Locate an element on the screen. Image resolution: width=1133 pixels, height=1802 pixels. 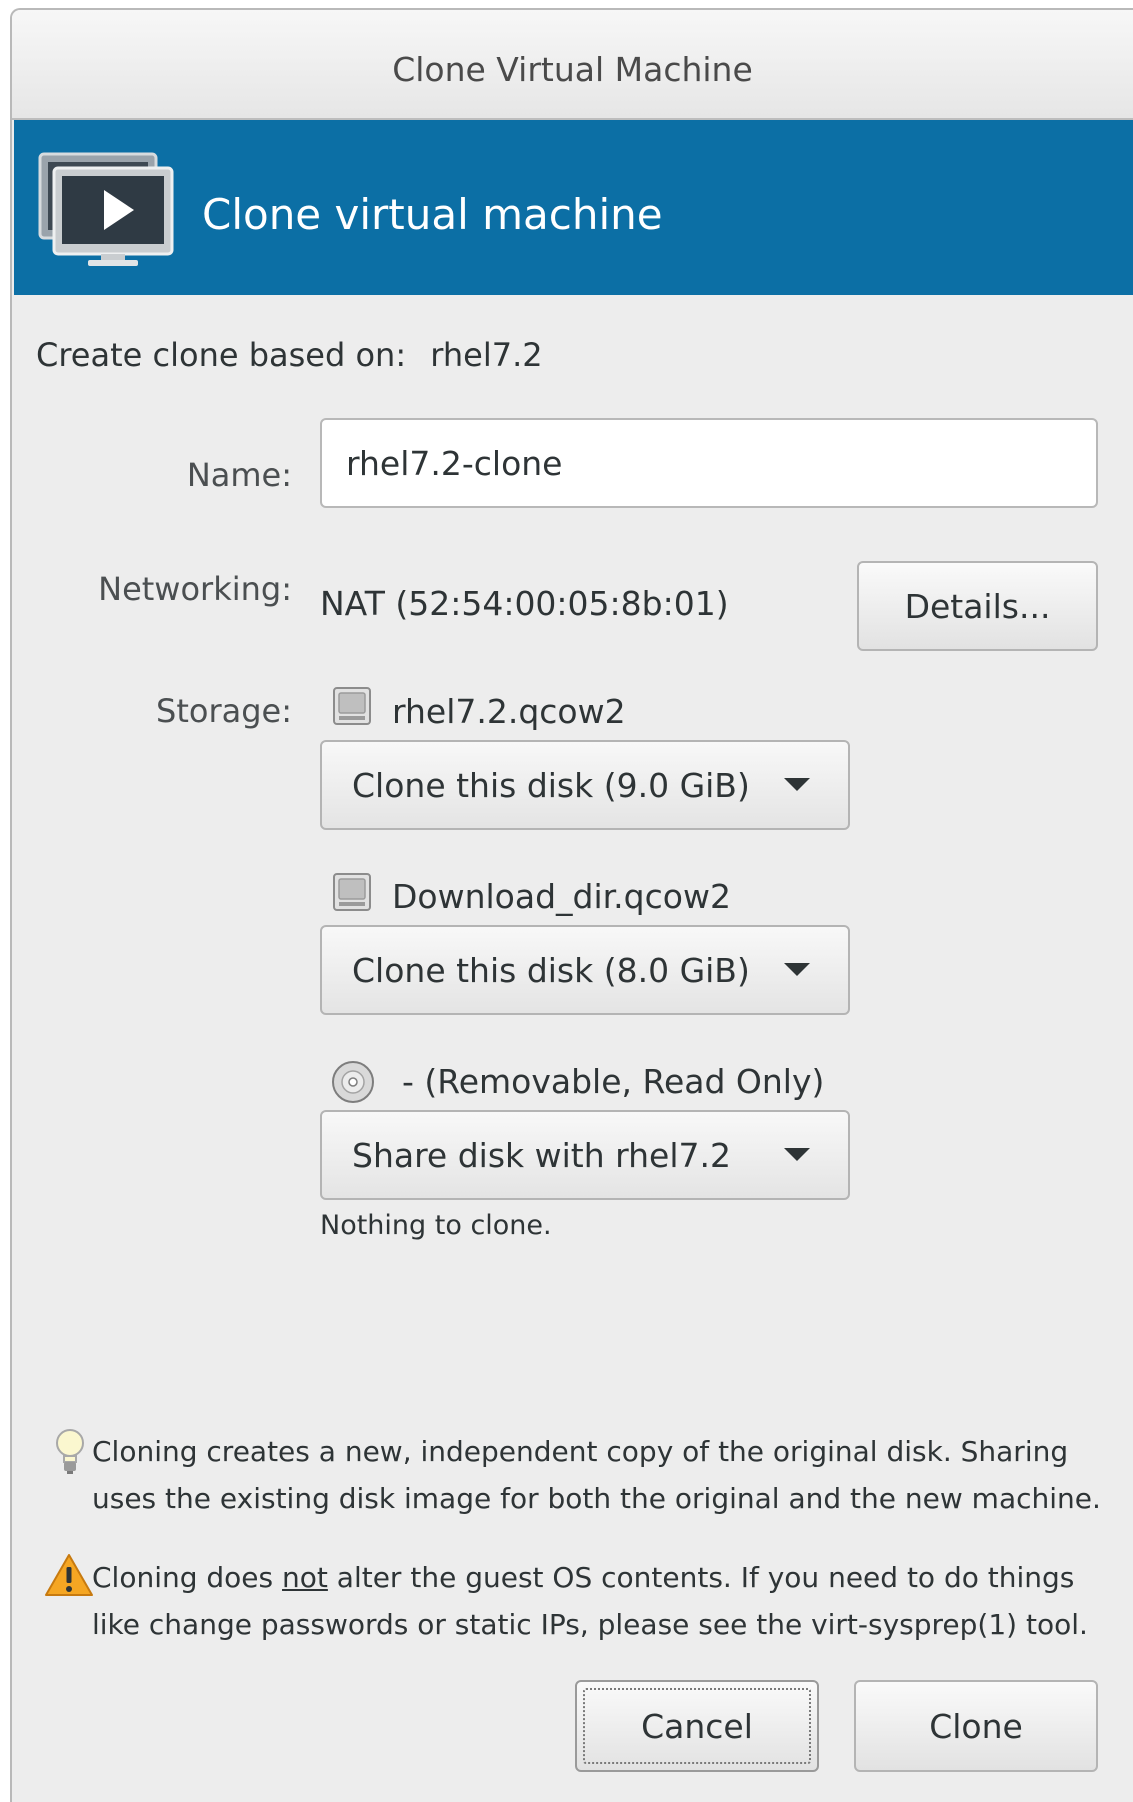
disk-action-select: Share disk with rhel7.2 is located at coordinates (585, 1155).